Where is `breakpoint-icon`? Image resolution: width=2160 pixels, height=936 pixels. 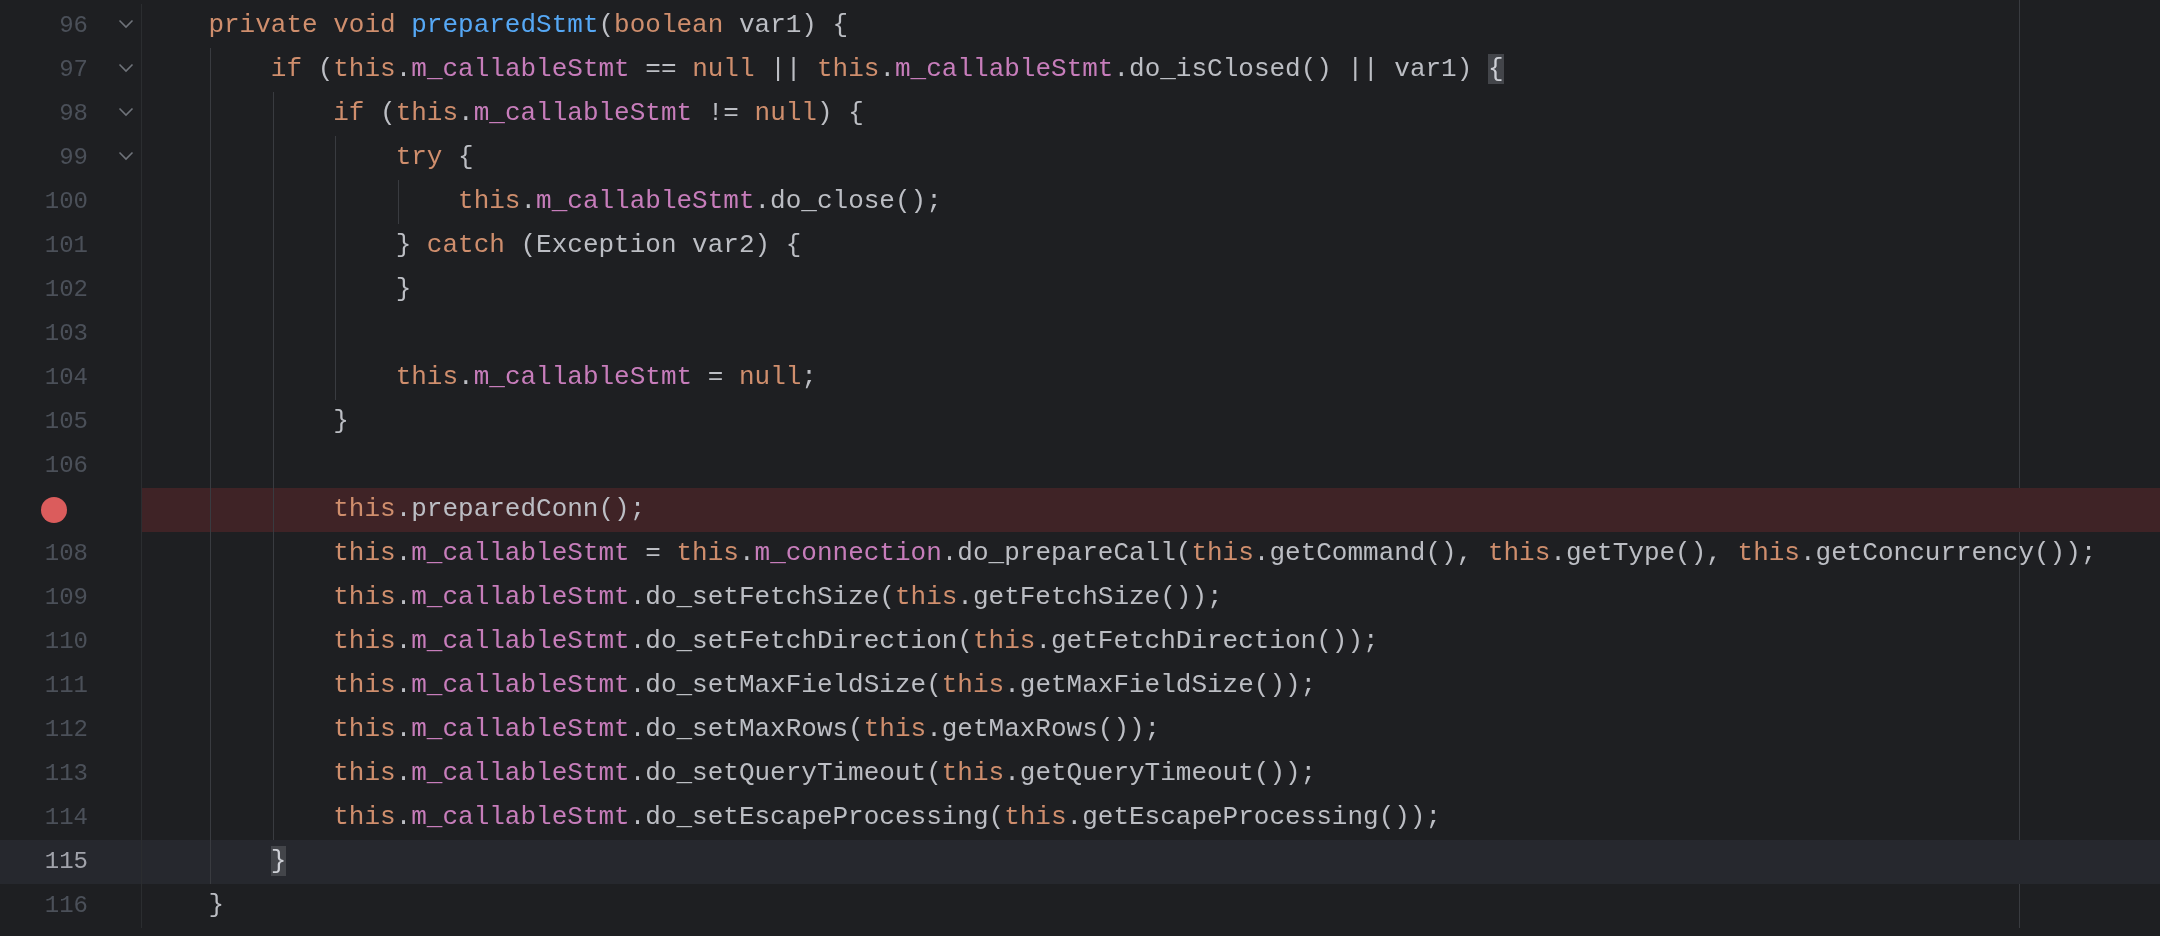
breakpoint-icon is located at coordinates (54, 510).